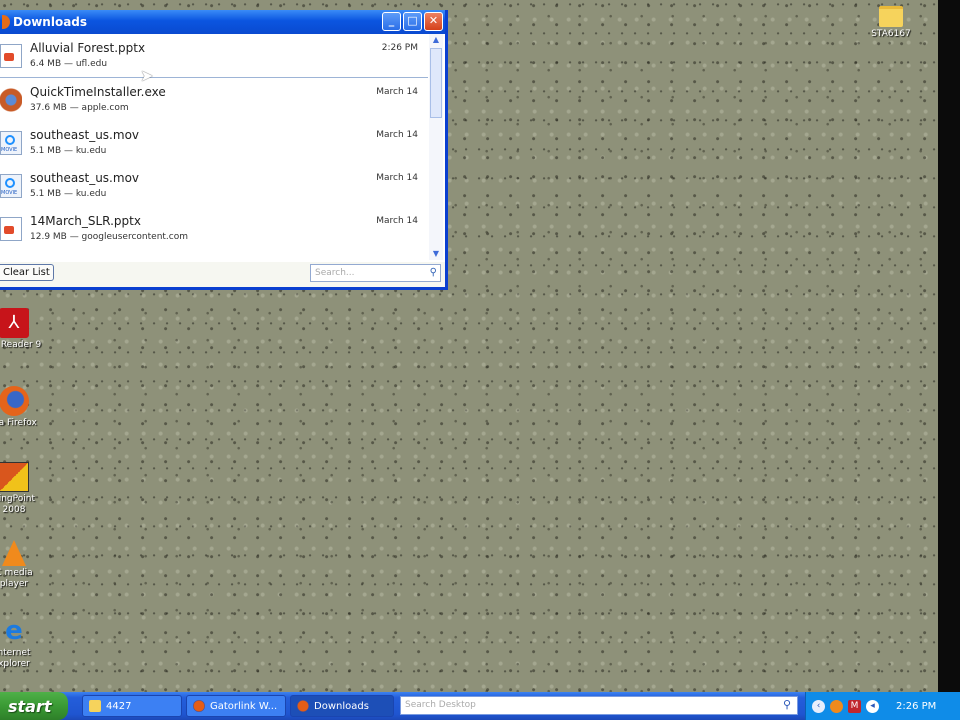  I want to click on desktop-icon-vlc: C media player, so click(22, 565).